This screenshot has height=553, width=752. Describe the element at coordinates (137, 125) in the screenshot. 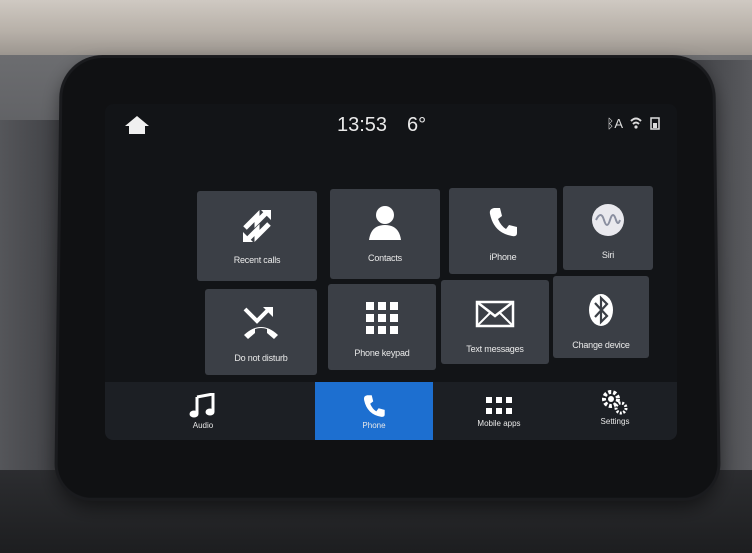

I see `home-icon` at that location.